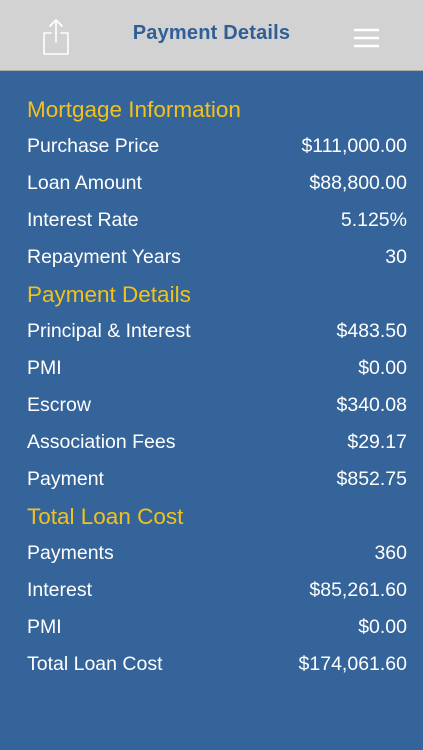  What do you see at coordinates (211, 220) in the screenshot?
I see `row-interest-rate: Interest Rate 5.125%` at bounding box center [211, 220].